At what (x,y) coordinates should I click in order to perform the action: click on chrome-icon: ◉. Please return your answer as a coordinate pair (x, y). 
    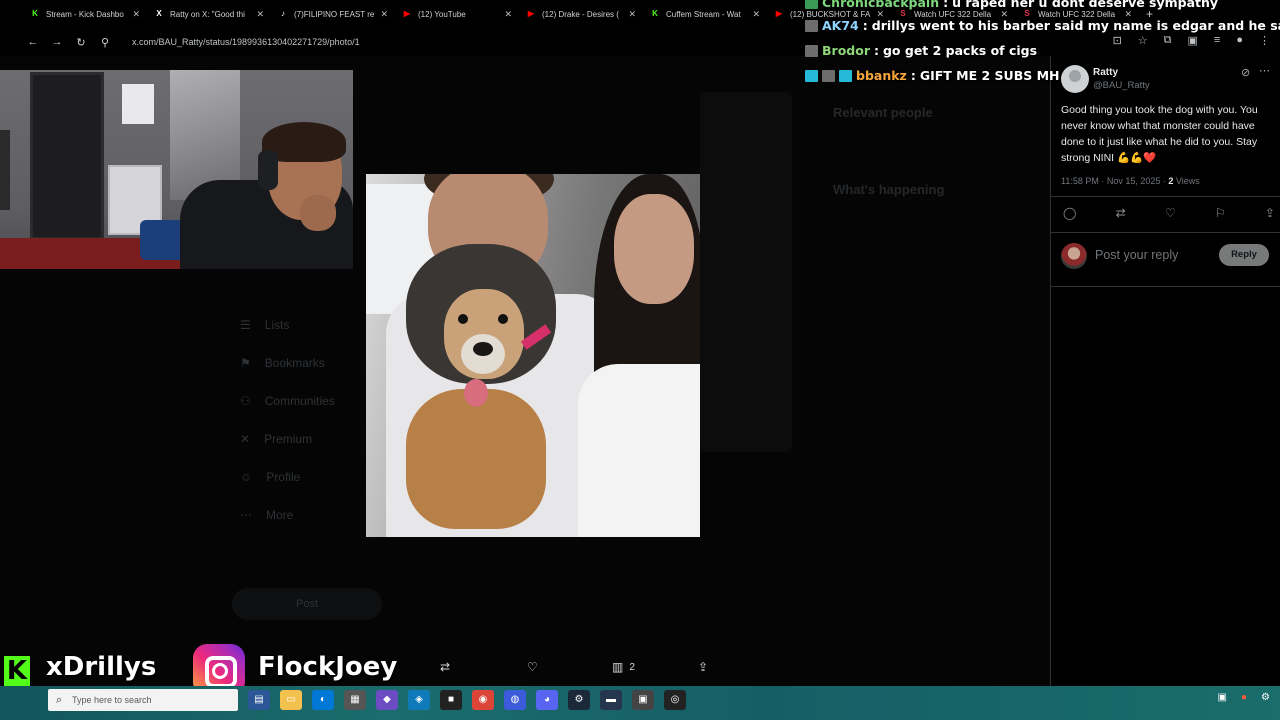
    Looking at the image, I should click on (483, 700).